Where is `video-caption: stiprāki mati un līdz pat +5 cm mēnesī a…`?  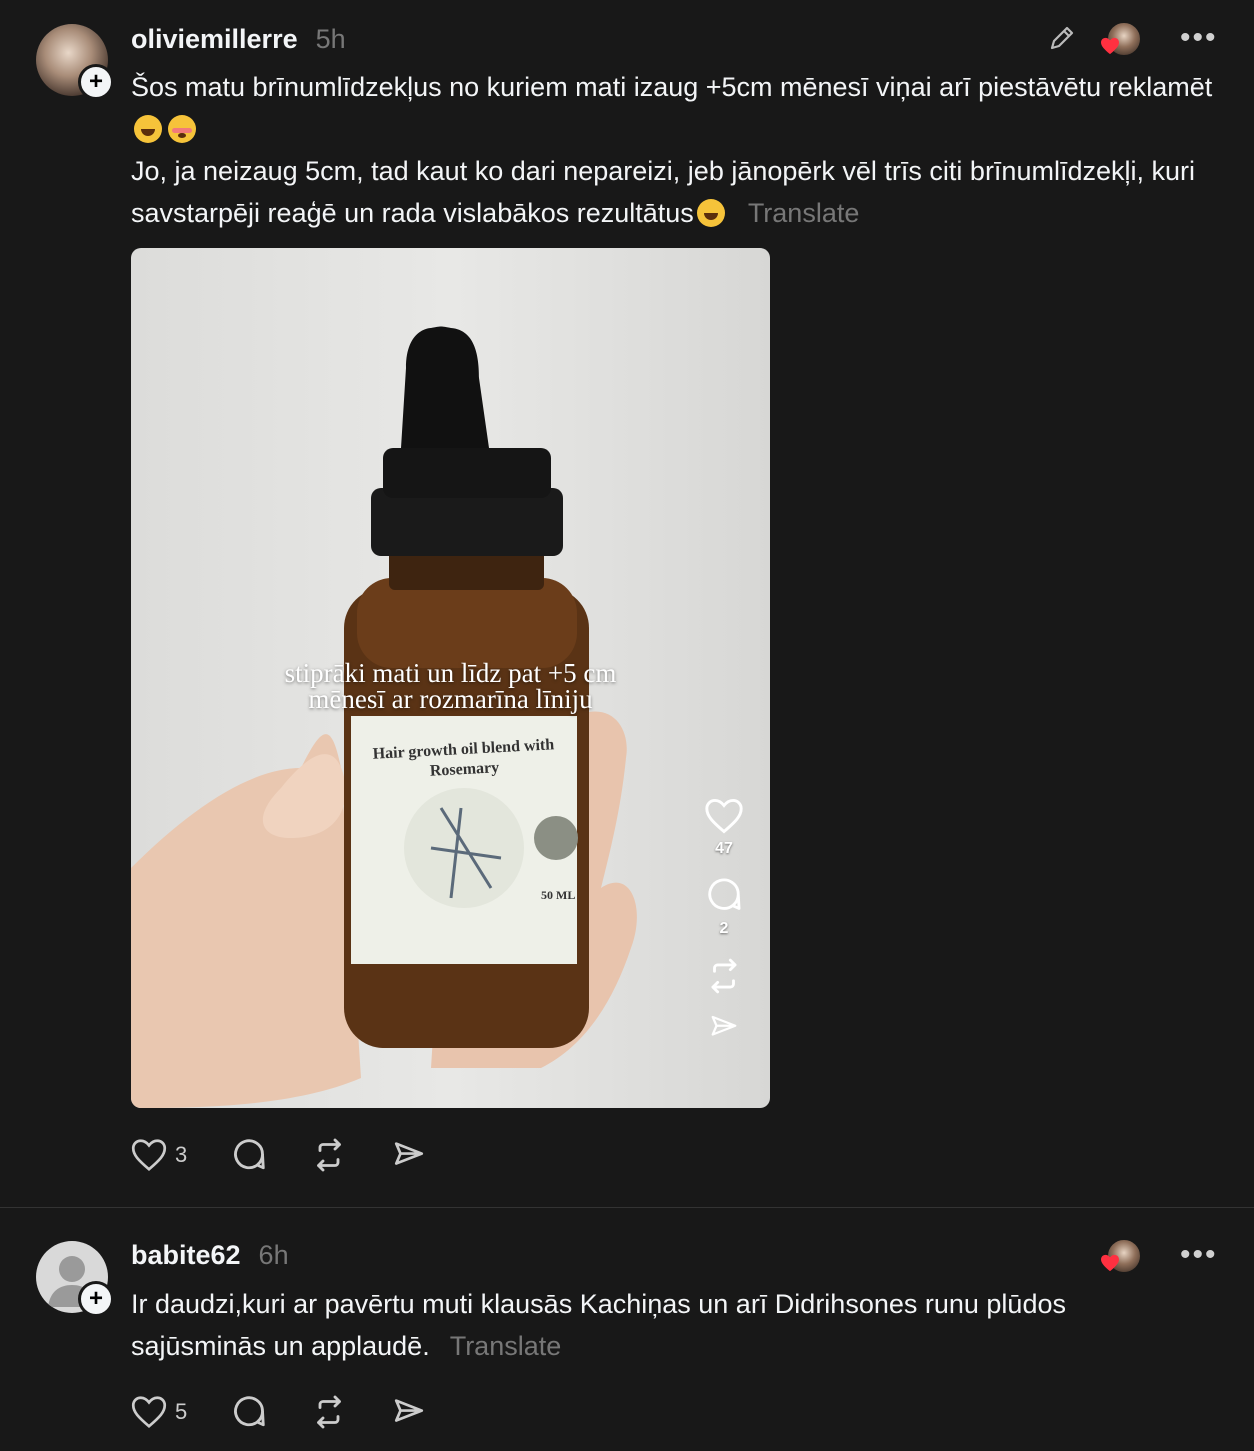
video-caption: stiprāki mati un līdz pat +5 cm mēnesī a… is located at coordinates (450, 686).